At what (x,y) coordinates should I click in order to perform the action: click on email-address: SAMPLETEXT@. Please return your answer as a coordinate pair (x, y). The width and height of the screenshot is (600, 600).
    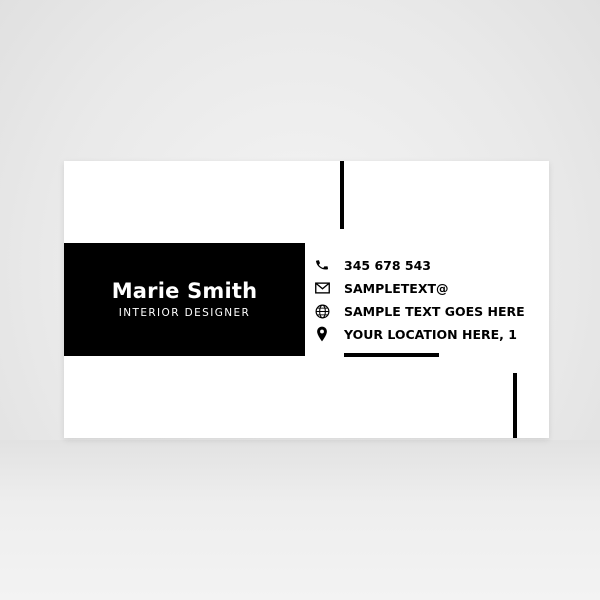
    Looking at the image, I should click on (396, 288).